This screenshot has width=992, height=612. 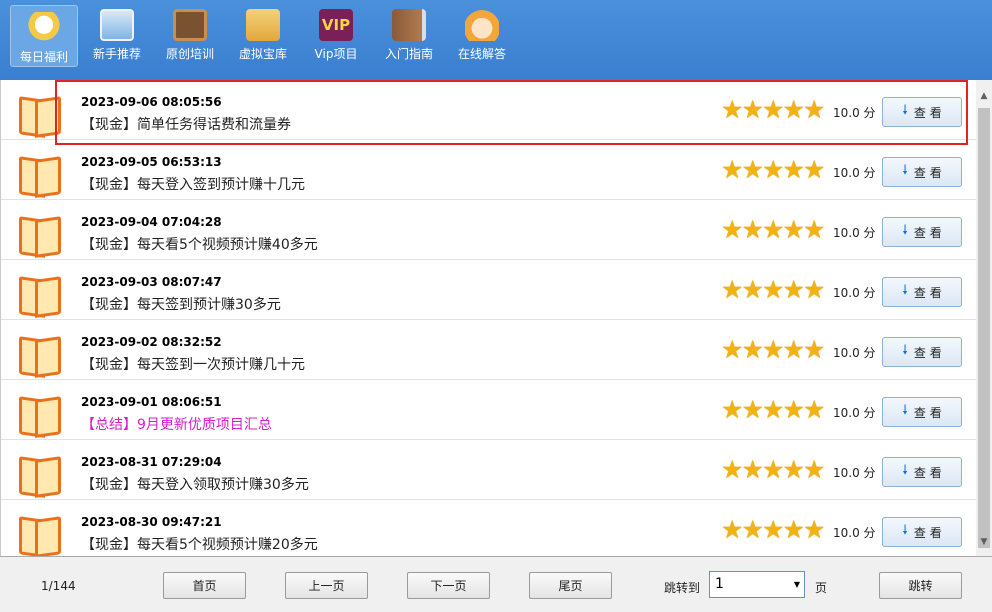 What do you see at coordinates (151, 522) in the screenshot?
I see `item-date: 2023-08-30 09:47:21` at bounding box center [151, 522].